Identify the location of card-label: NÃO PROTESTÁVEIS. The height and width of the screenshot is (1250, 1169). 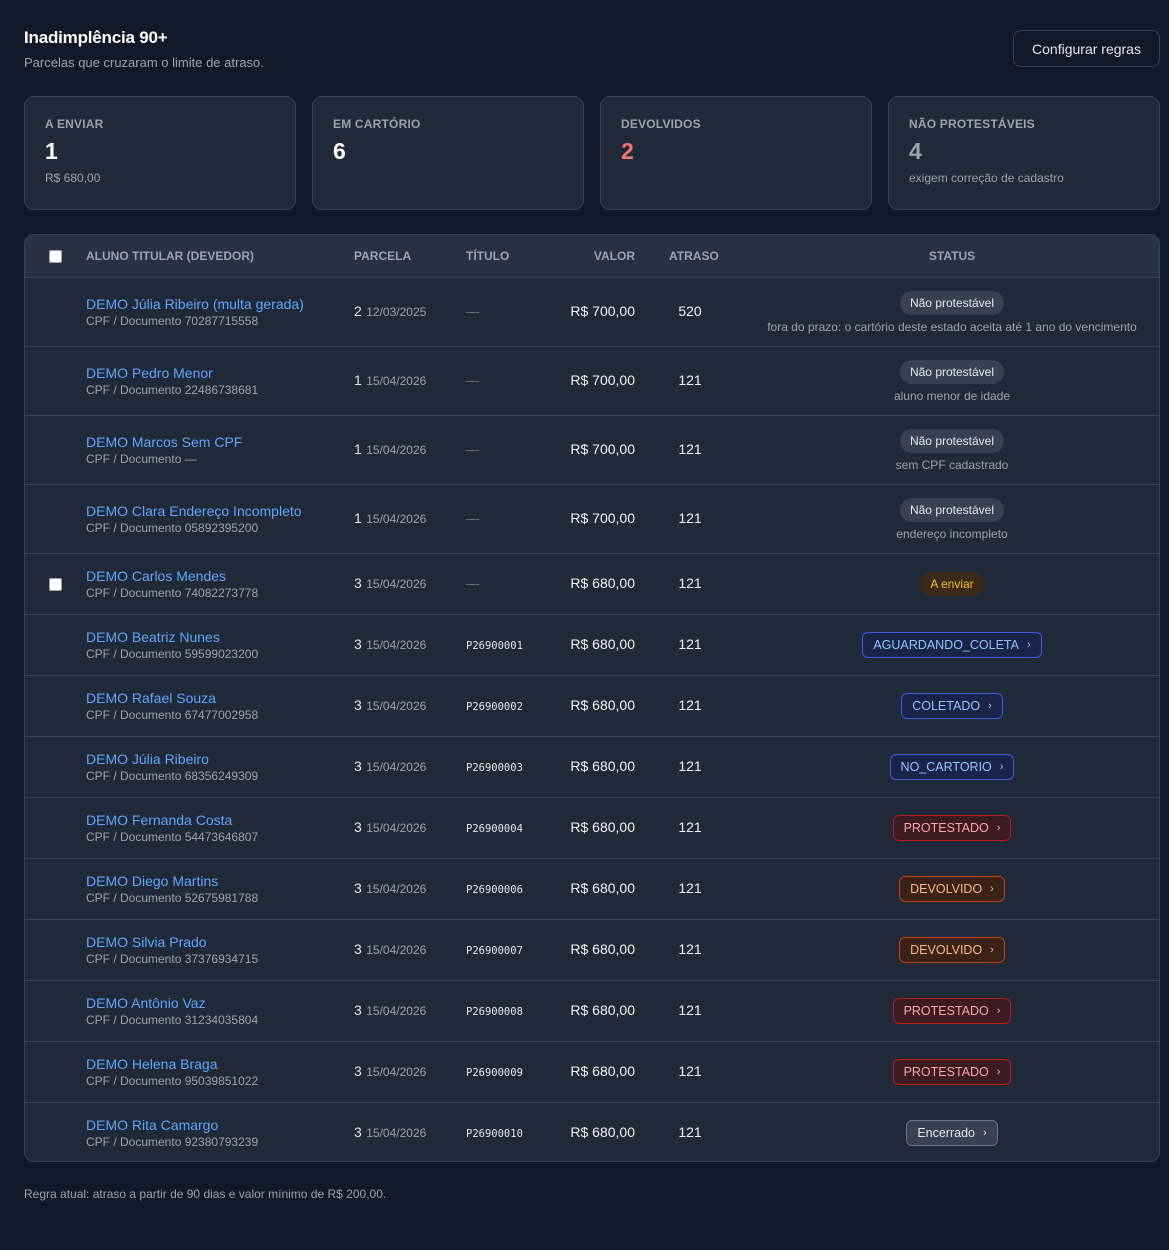
(972, 124).